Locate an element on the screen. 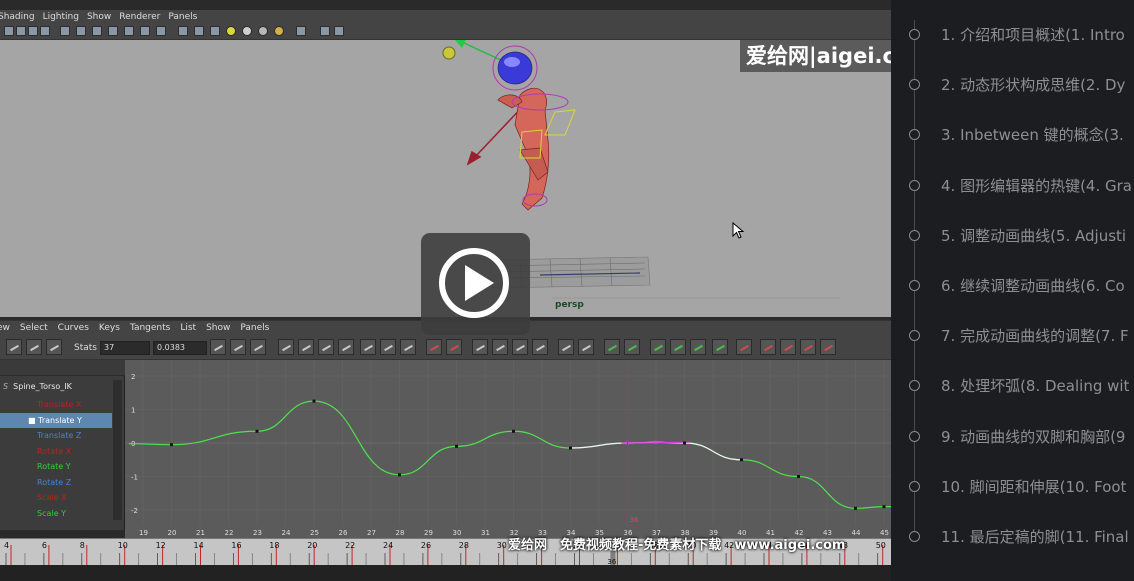 This screenshot has width=1134, height=581. timeline-tick-label: 6 is located at coordinates (44, 545).